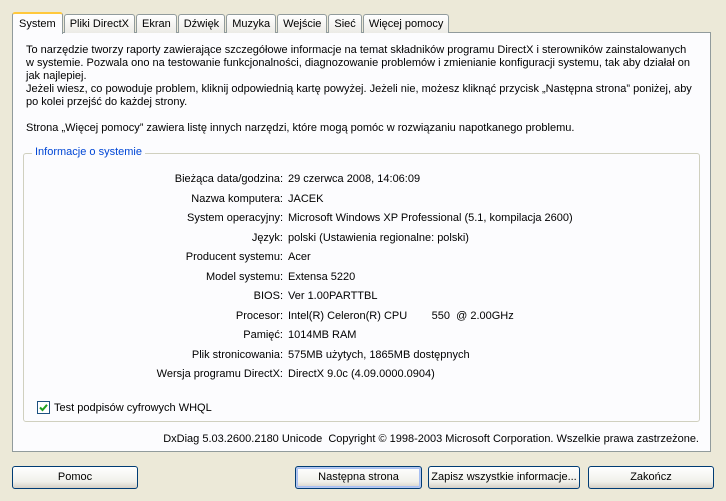 Image resolution: width=726 pixels, height=501 pixels. What do you see at coordinates (361, 200) in the screenshot?
I see `info-row-computer-name: Nazwa komputera: JACEK` at bounding box center [361, 200].